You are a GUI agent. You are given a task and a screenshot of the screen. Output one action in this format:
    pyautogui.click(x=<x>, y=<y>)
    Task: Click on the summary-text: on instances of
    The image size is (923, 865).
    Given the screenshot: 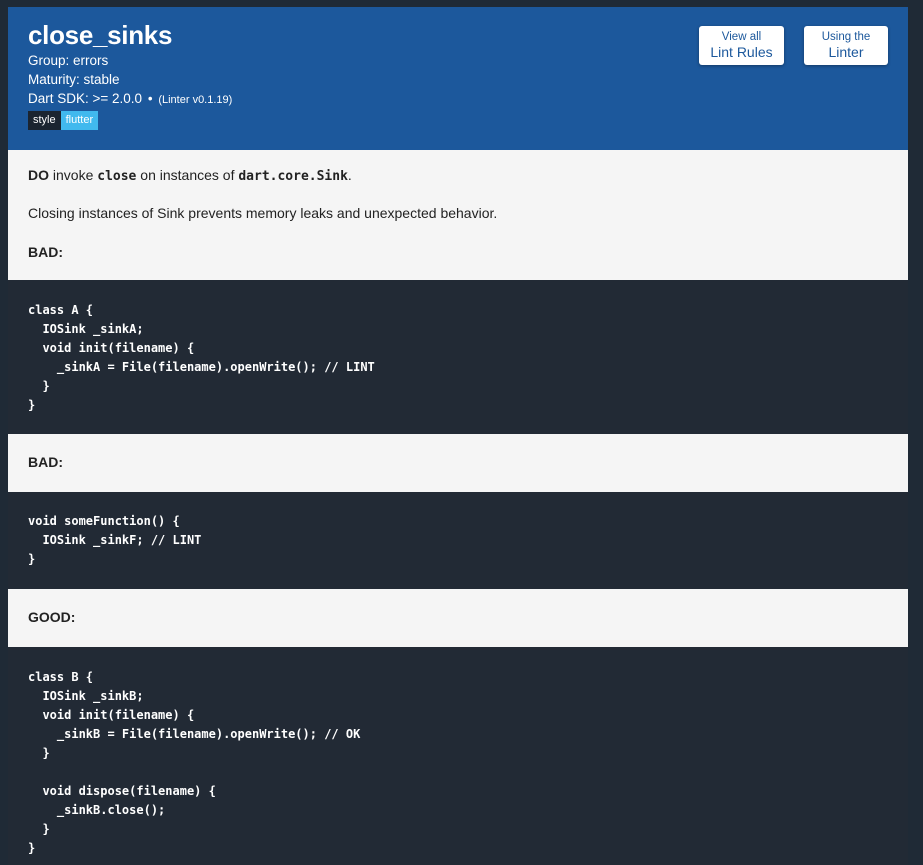 What is the action you would take?
    pyautogui.click(x=187, y=175)
    